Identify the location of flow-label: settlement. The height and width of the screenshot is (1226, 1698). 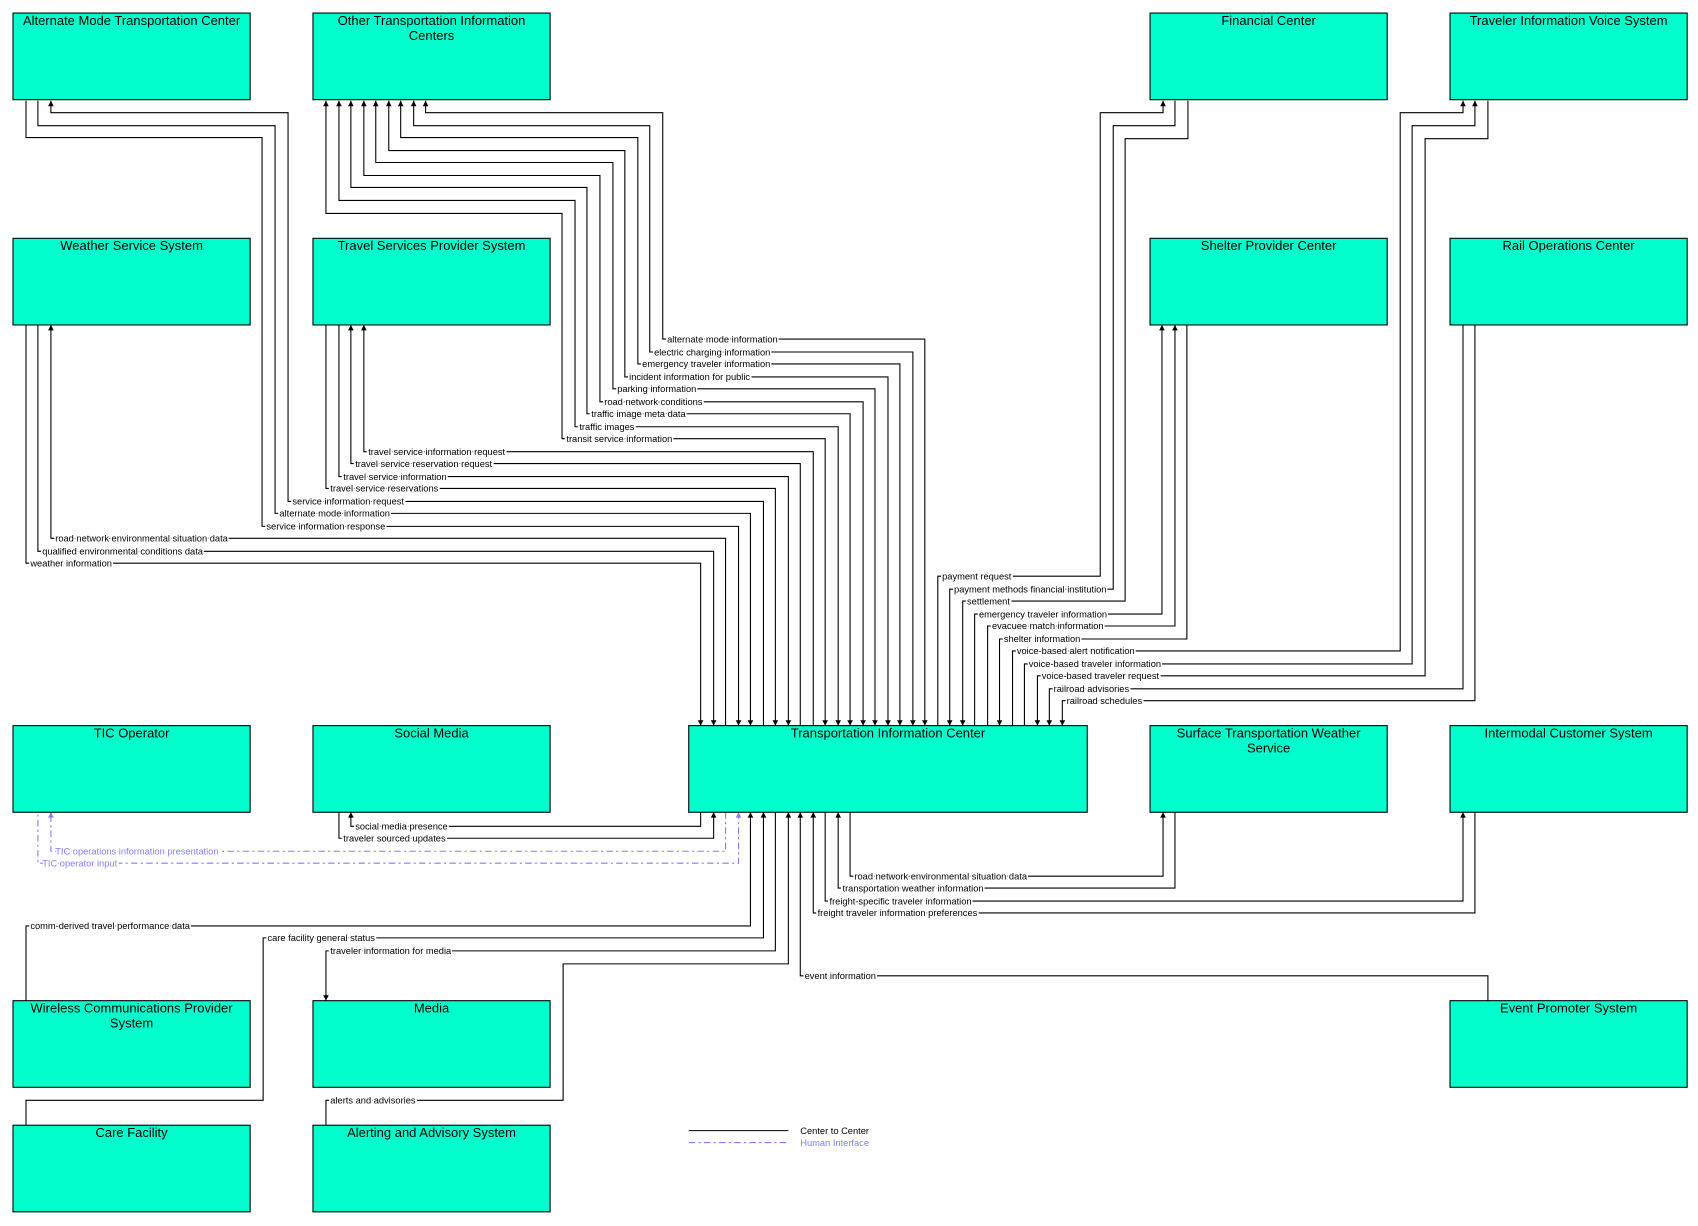
(988, 601).